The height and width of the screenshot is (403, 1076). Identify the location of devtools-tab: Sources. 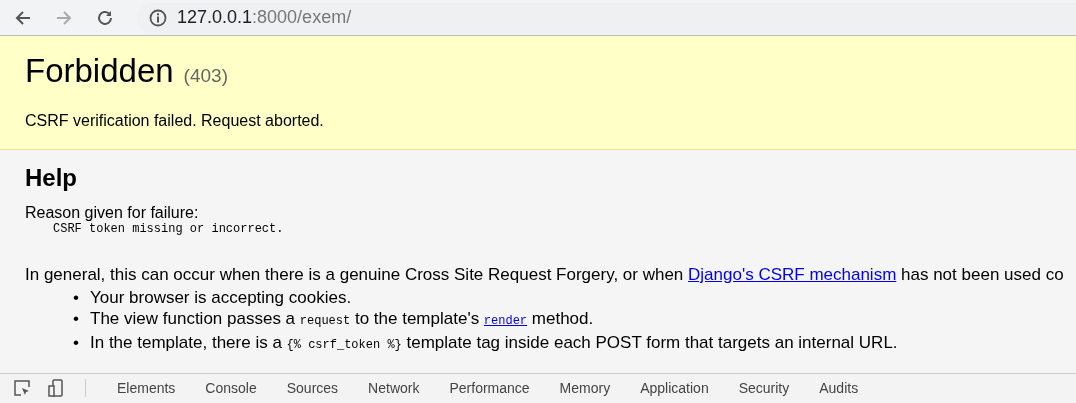
(312, 388).